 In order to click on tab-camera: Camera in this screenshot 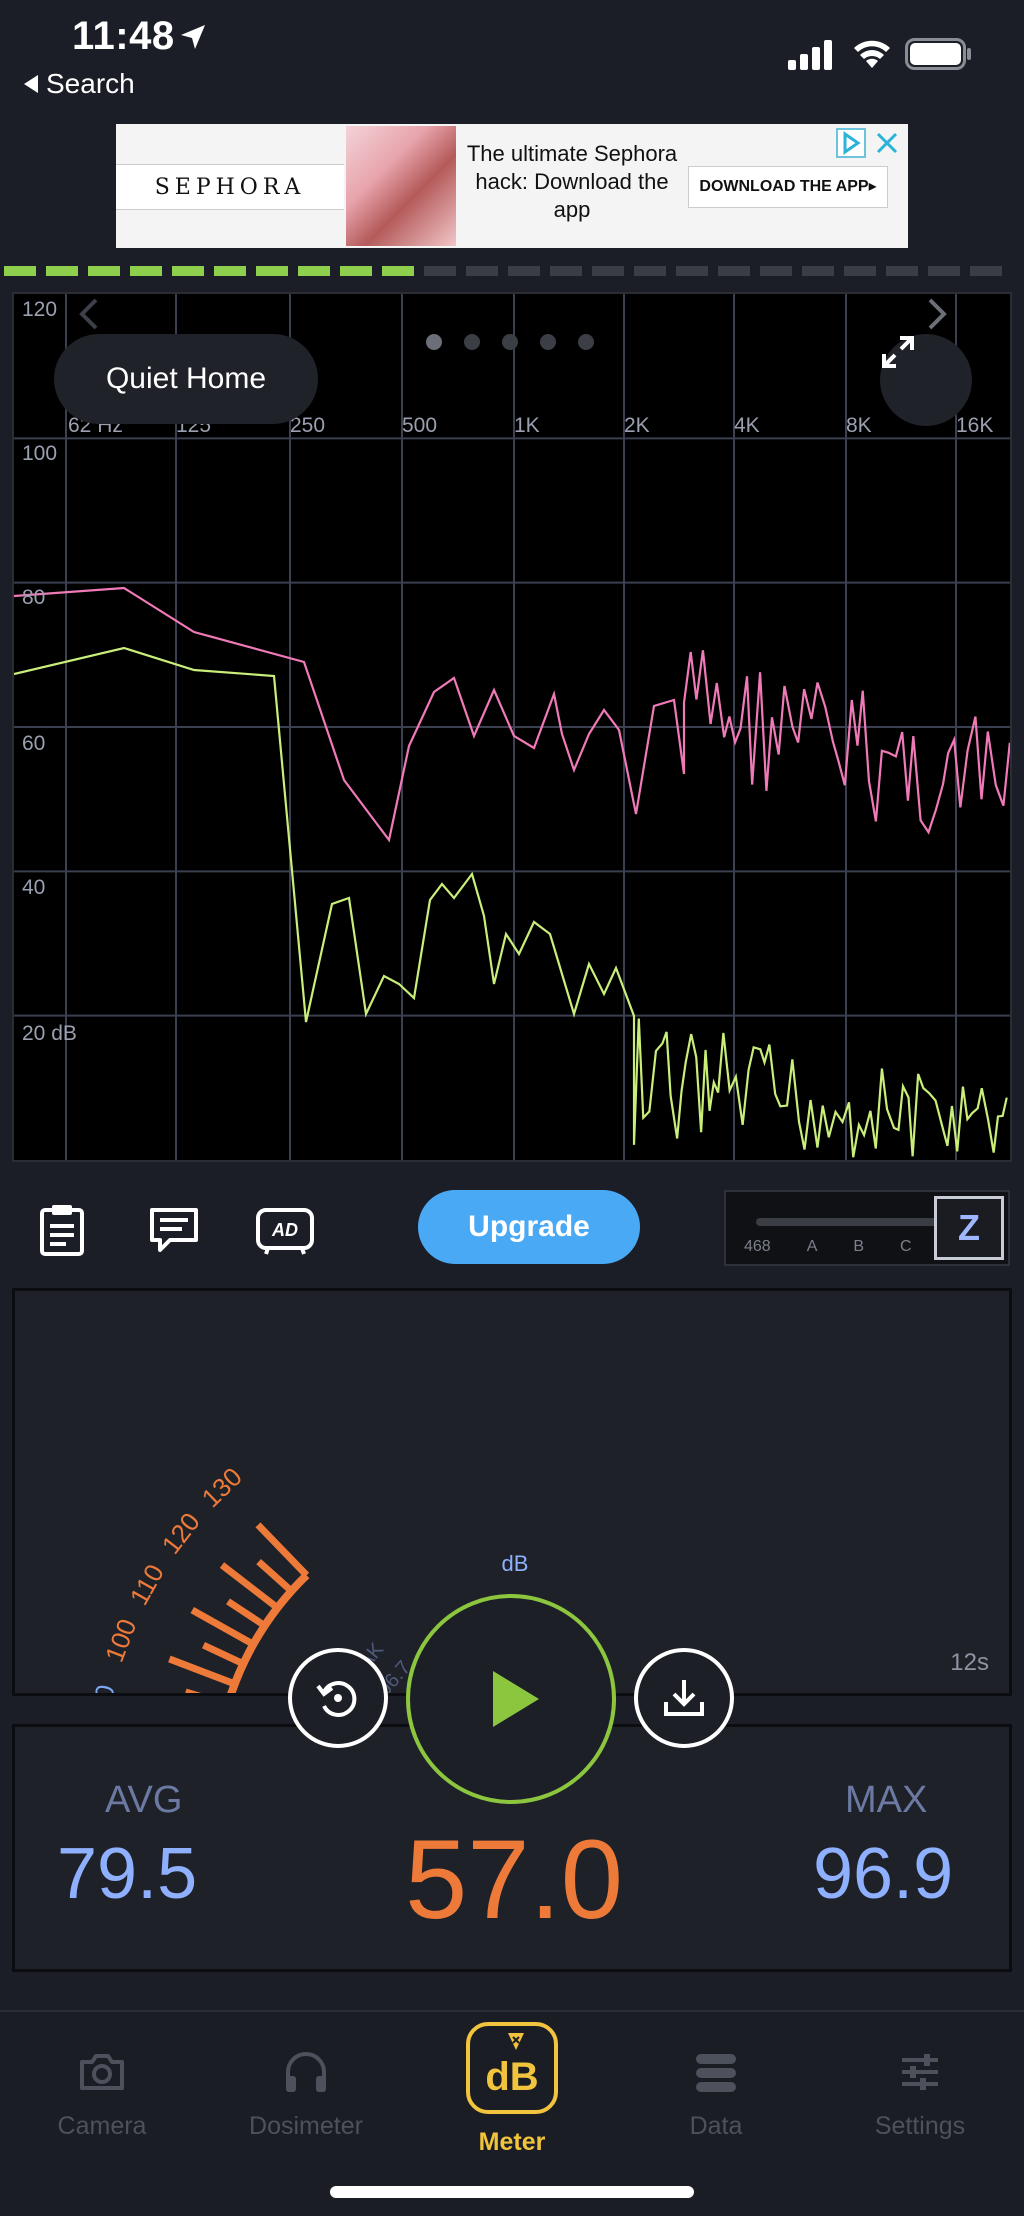, I will do `click(102, 2098)`.